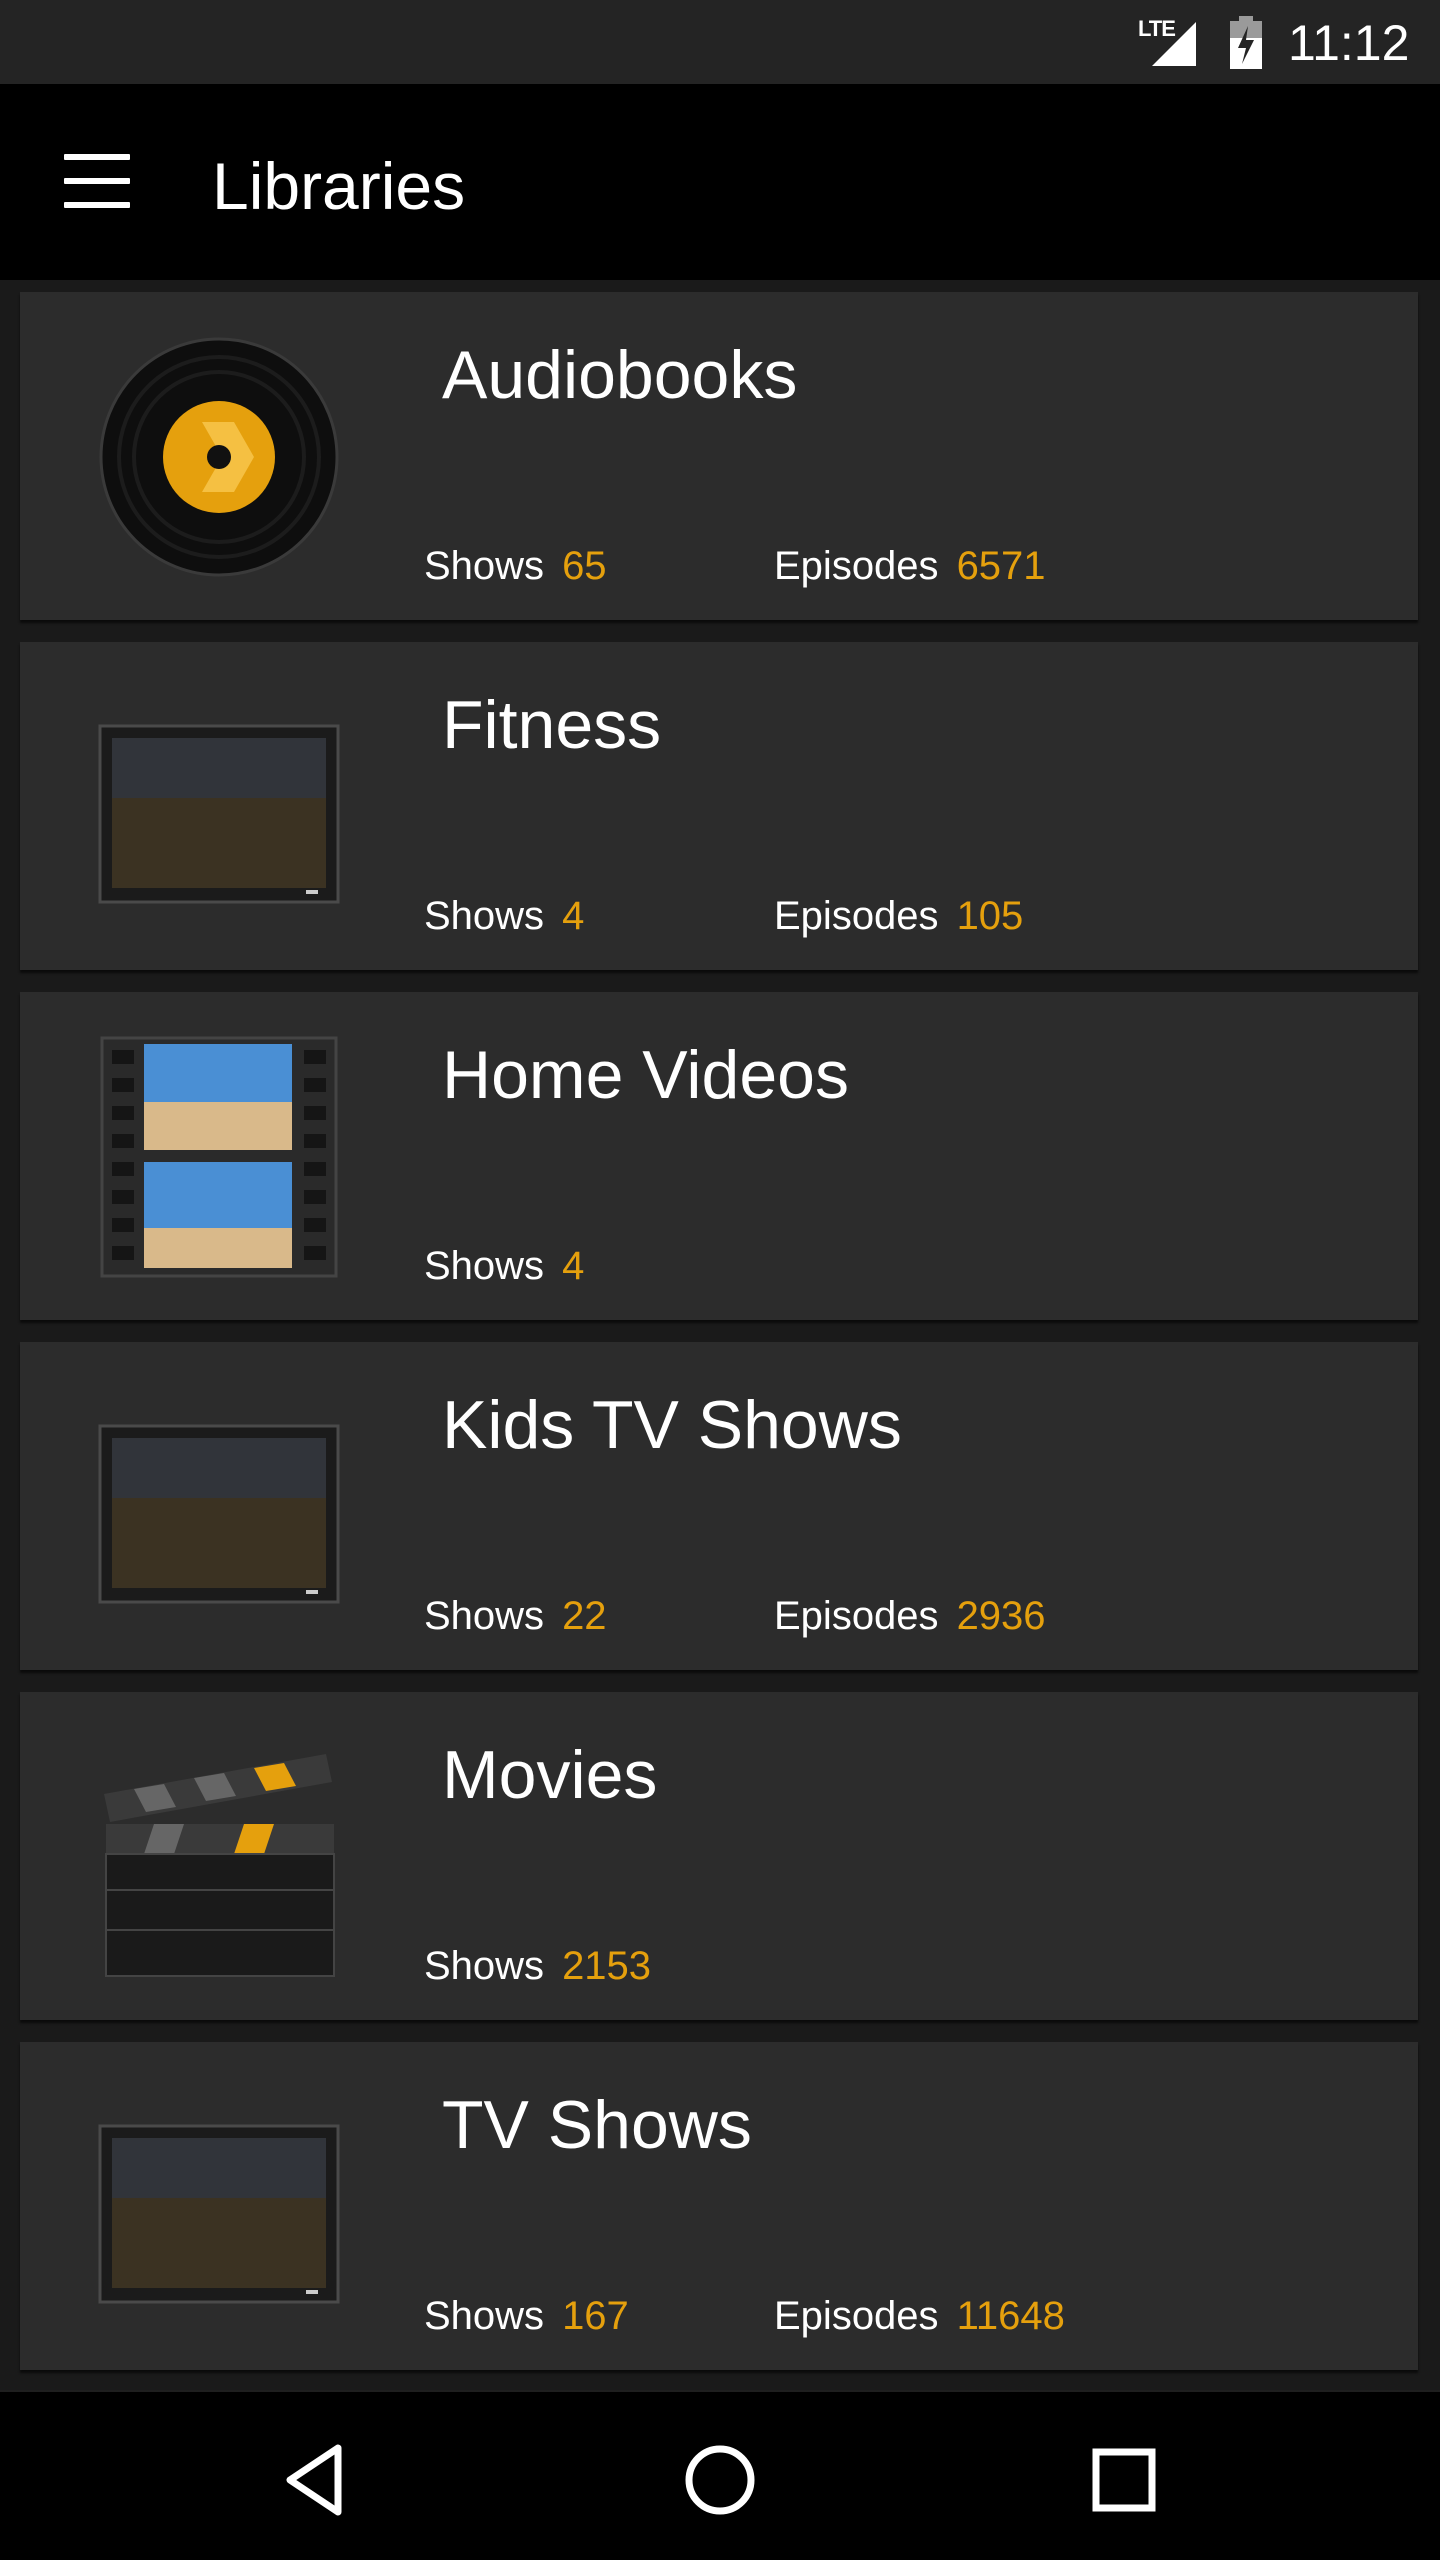  Describe the element at coordinates (597, 2125) in the screenshot. I see `library-name: TV Shows` at that location.